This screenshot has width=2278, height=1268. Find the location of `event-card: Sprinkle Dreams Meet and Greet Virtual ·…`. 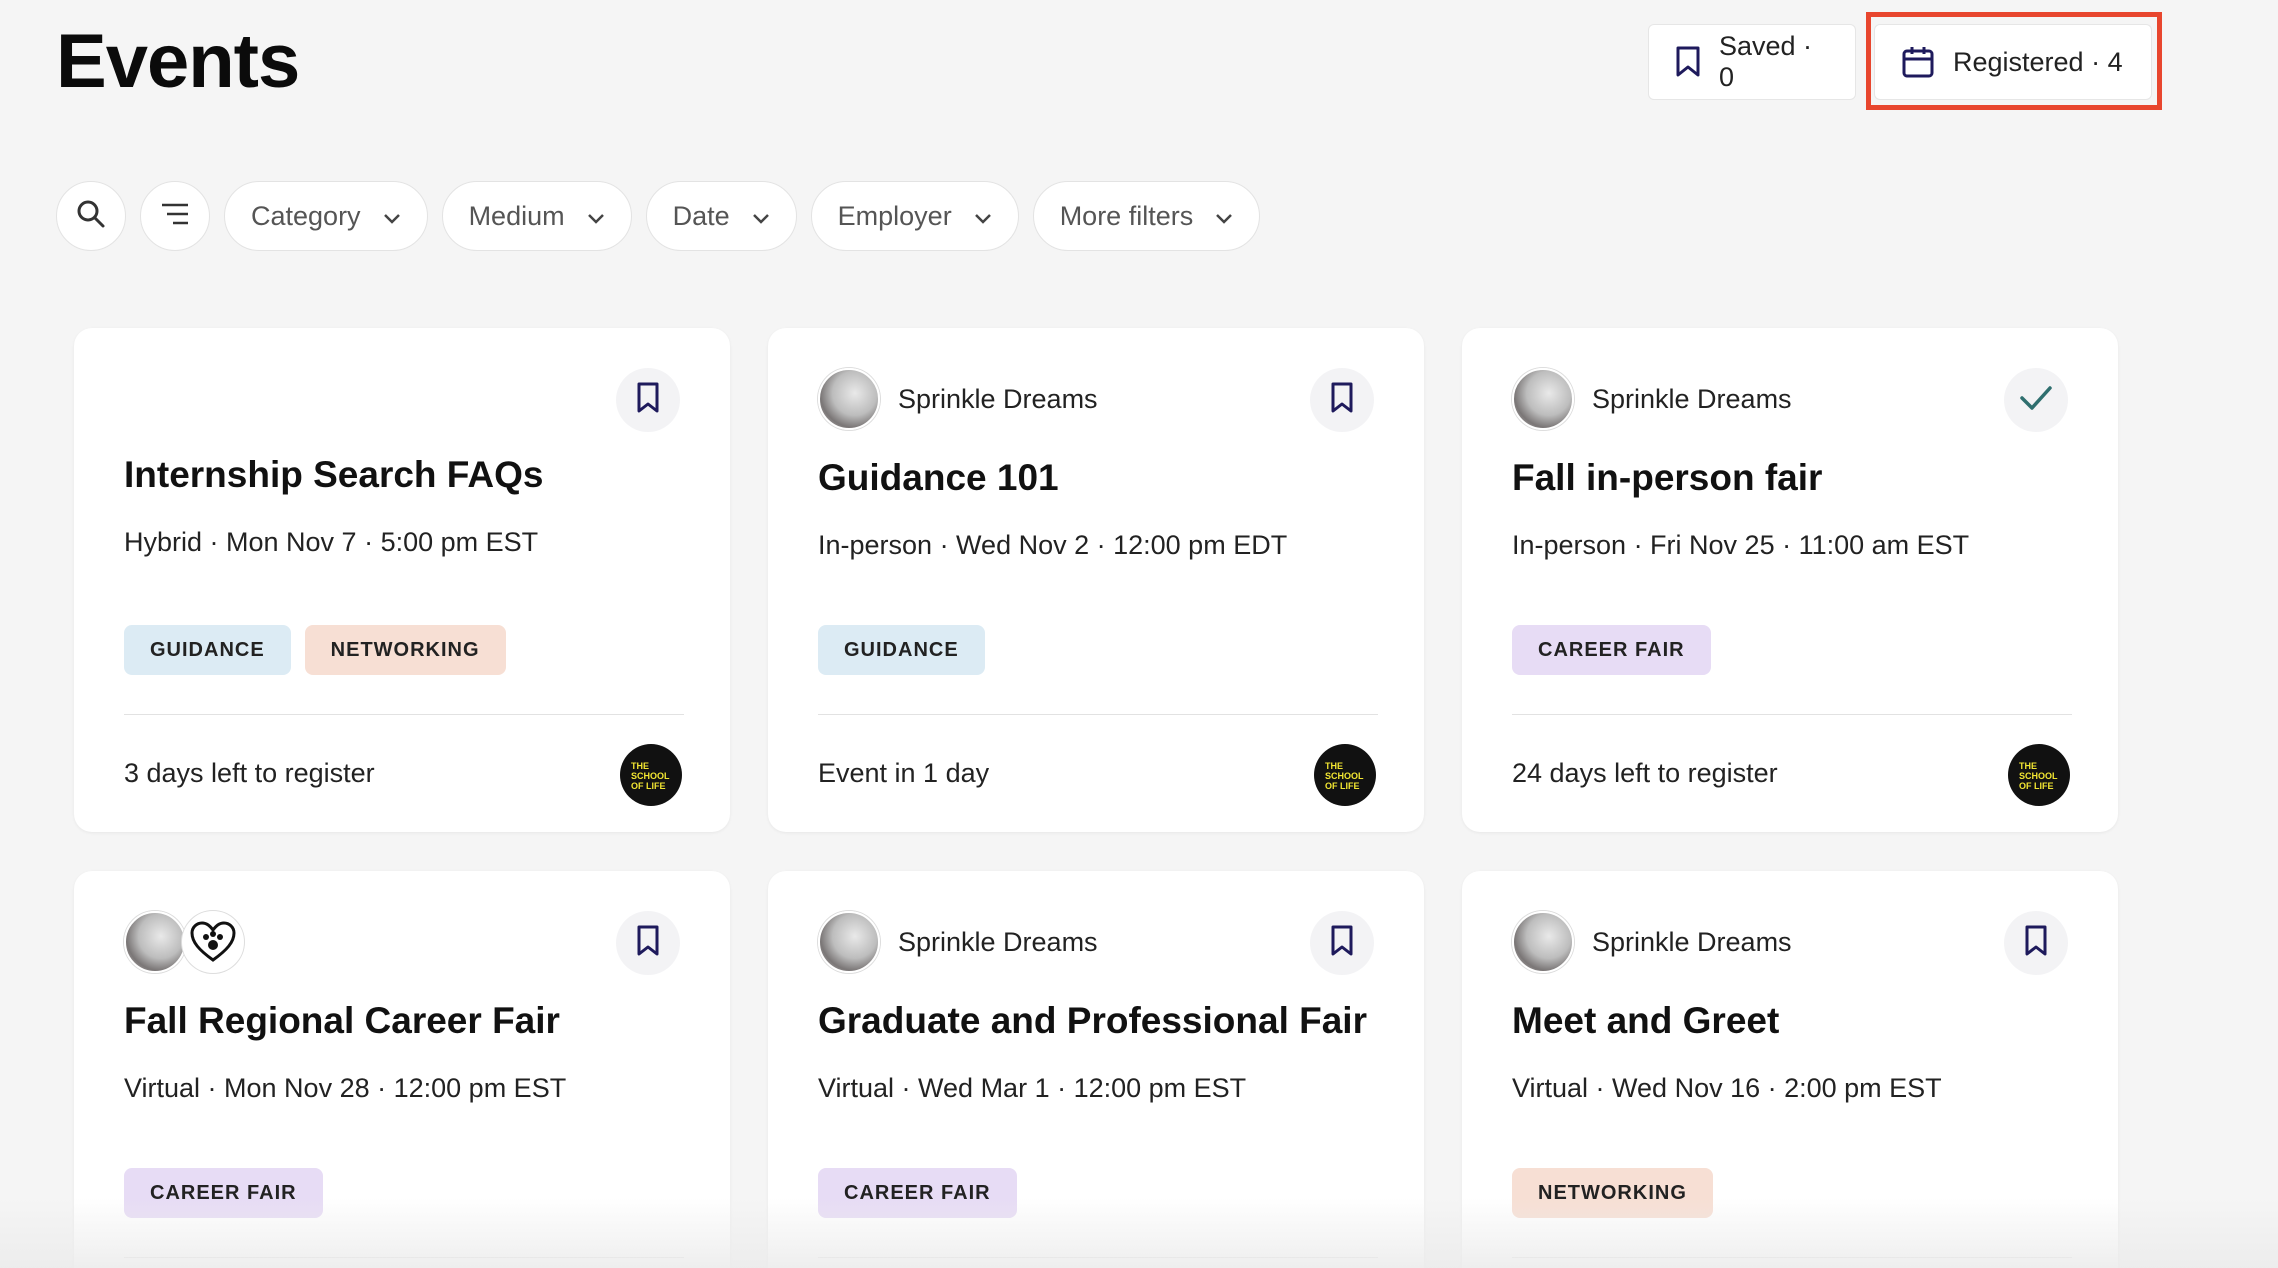

event-card: Sprinkle Dreams Meet and Greet Virtual ·… is located at coordinates (1790, 1069).